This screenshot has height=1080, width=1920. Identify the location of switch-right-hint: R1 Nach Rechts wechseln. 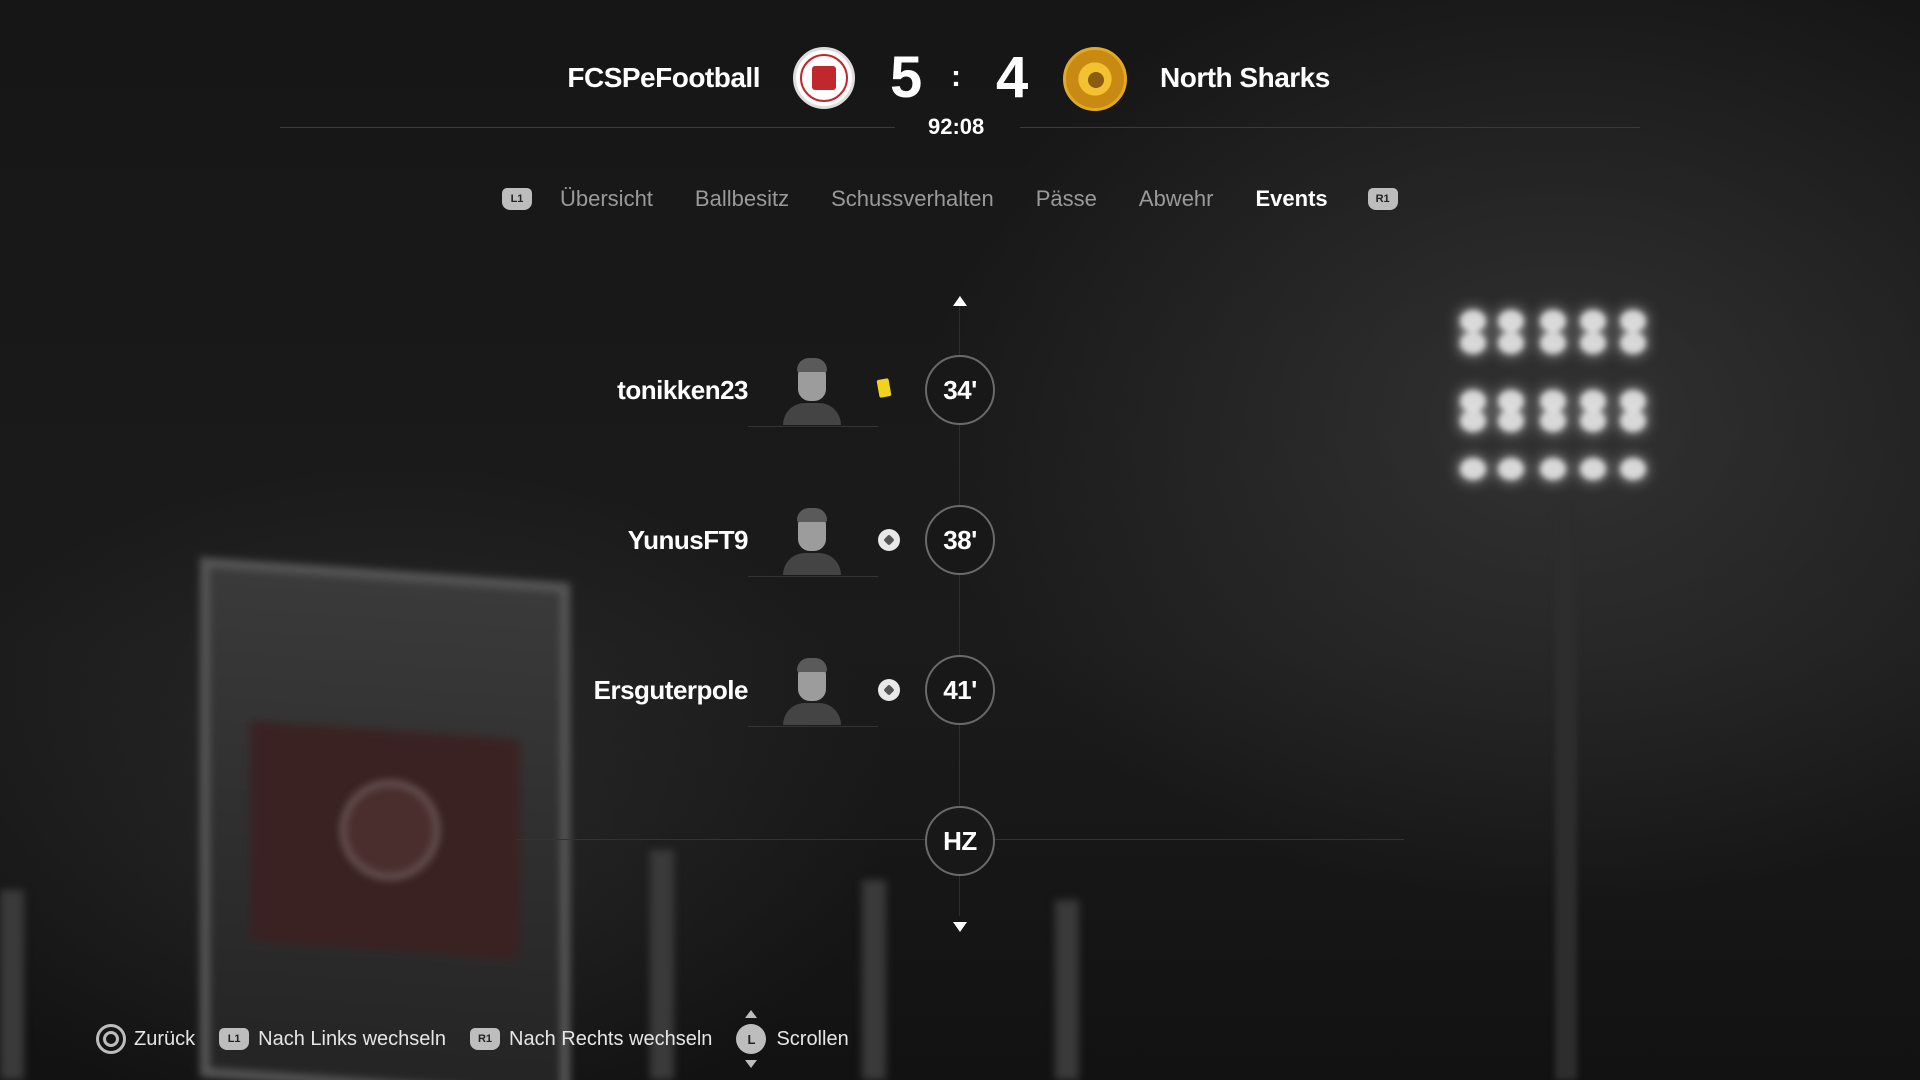
(591, 1039).